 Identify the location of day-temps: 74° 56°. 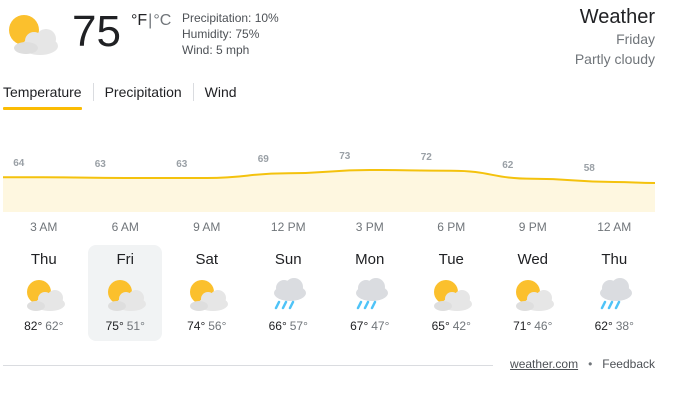
(207, 326).